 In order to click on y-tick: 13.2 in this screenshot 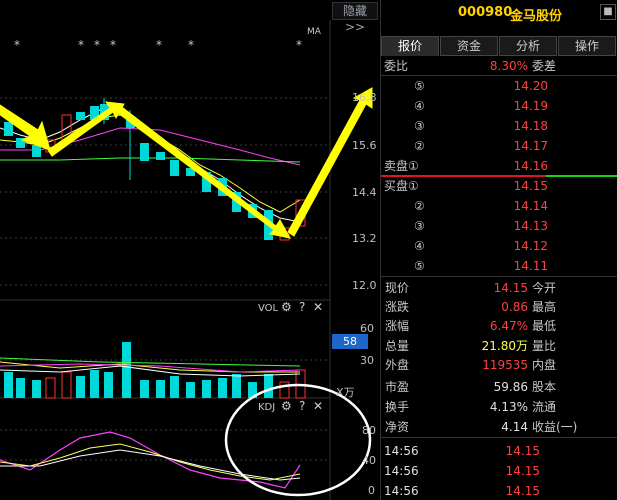, I will do `click(364, 238)`.